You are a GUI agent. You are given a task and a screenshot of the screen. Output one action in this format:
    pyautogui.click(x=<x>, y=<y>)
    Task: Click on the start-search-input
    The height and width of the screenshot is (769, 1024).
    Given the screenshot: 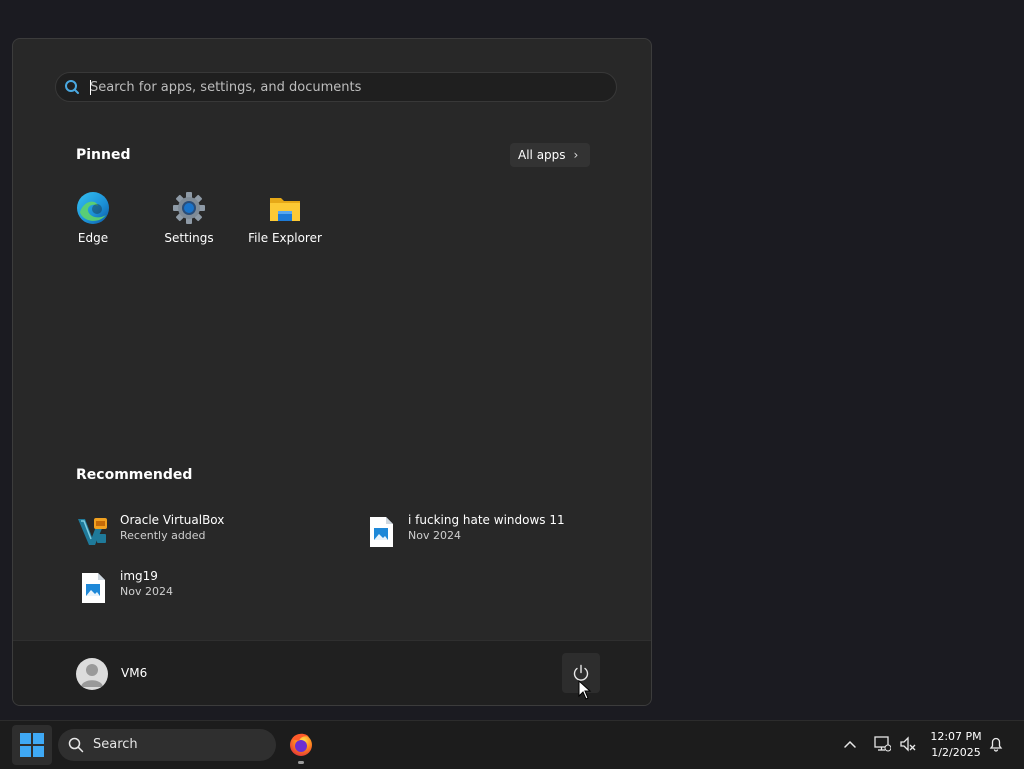 What is the action you would take?
    pyautogui.click(x=340, y=87)
    